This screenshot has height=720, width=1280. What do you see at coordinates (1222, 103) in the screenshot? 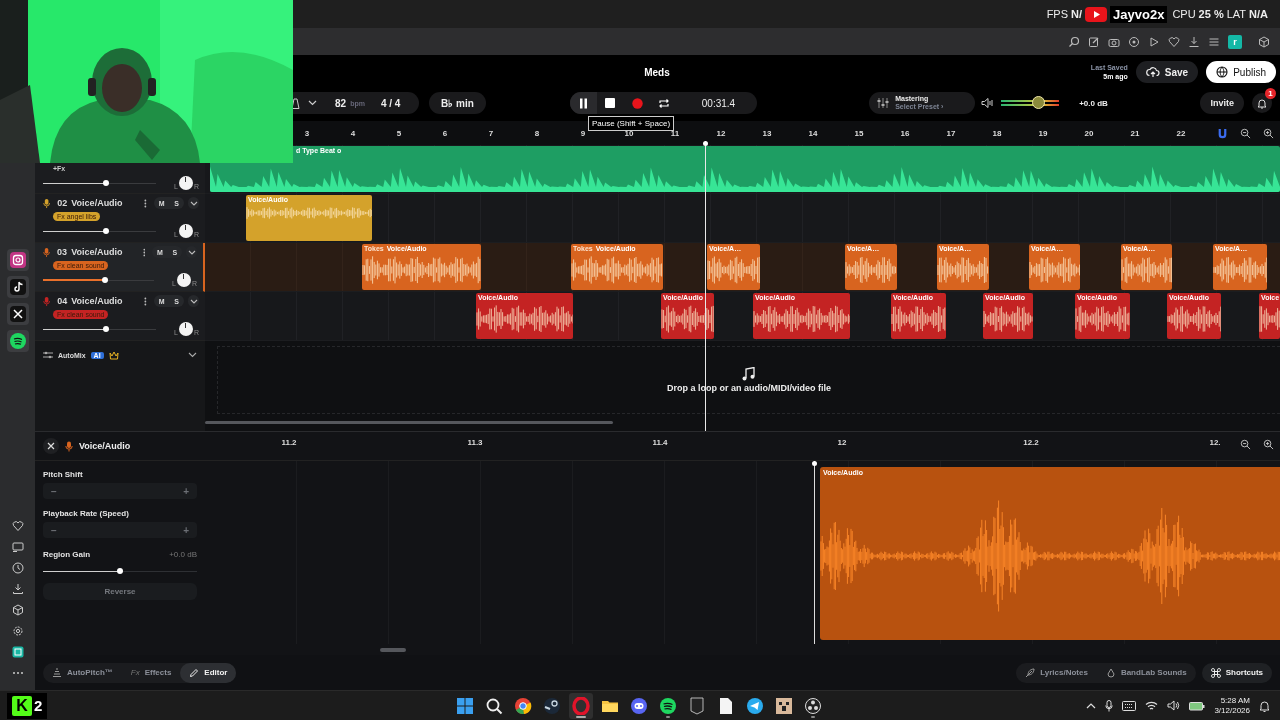
I see `invite-button: Invite` at bounding box center [1222, 103].